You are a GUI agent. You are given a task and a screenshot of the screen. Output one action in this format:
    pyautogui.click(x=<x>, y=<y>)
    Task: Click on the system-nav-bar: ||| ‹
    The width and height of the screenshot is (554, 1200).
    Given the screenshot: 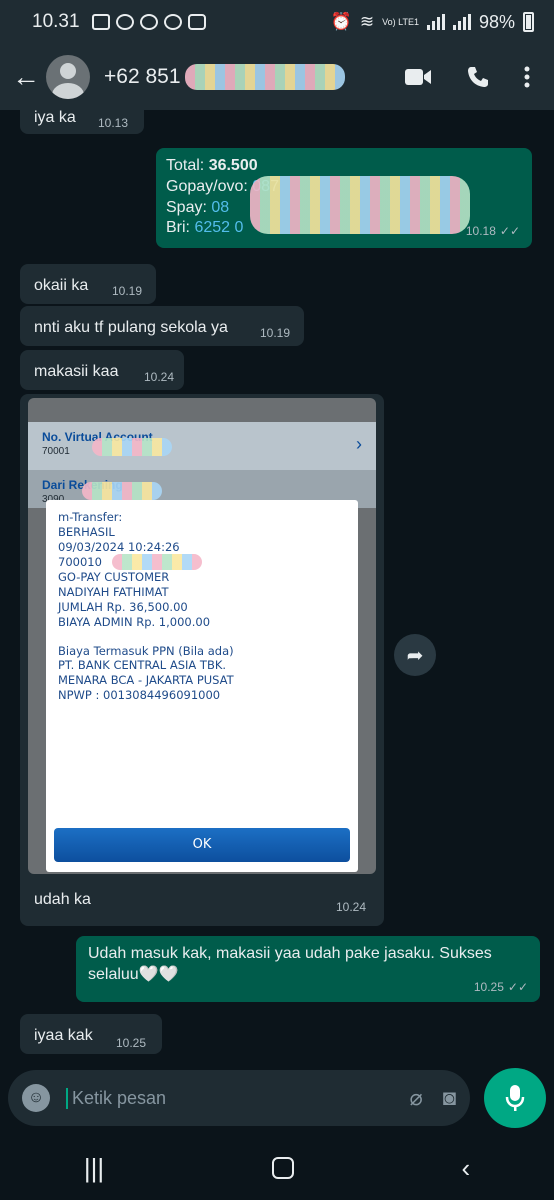 What is the action you would take?
    pyautogui.click(x=277, y=1168)
    